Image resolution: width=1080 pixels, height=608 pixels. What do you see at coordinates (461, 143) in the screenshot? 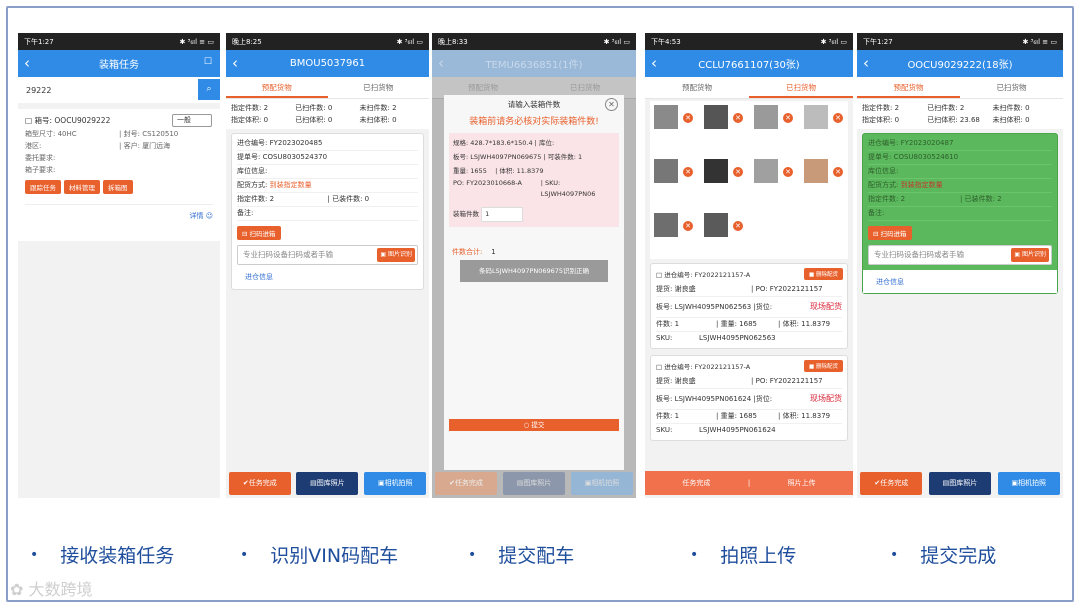
I see `spec-label: 规格:` at bounding box center [461, 143].